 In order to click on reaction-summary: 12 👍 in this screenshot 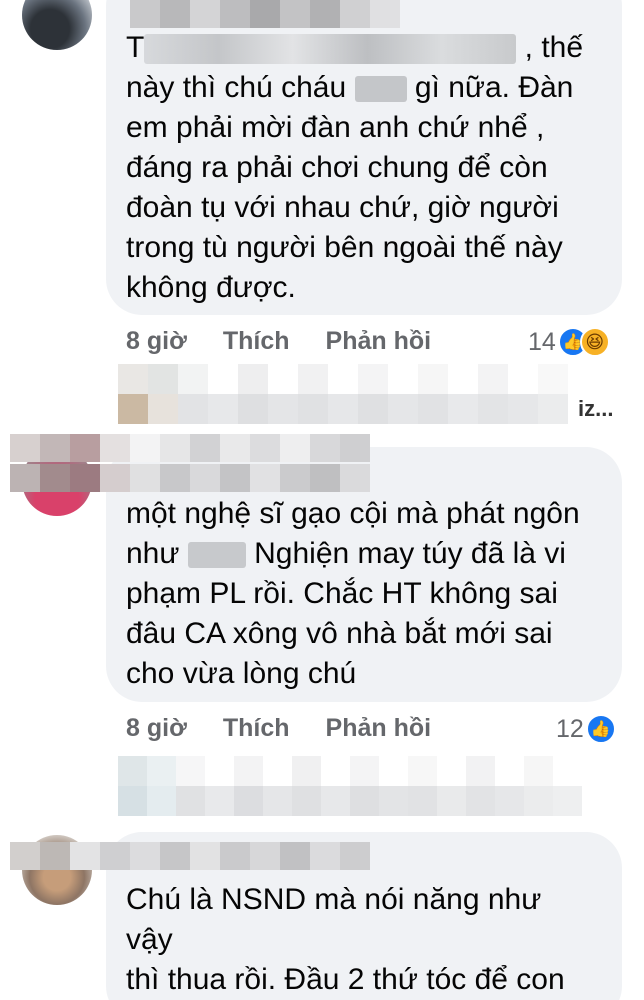, I will do `click(586, 729)`.